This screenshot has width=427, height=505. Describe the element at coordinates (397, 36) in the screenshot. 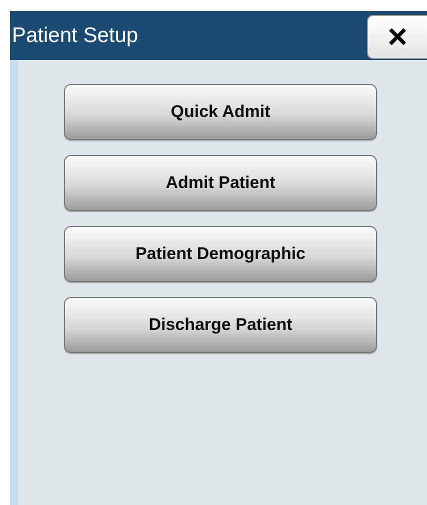

I see `close-button: ×` at that location.